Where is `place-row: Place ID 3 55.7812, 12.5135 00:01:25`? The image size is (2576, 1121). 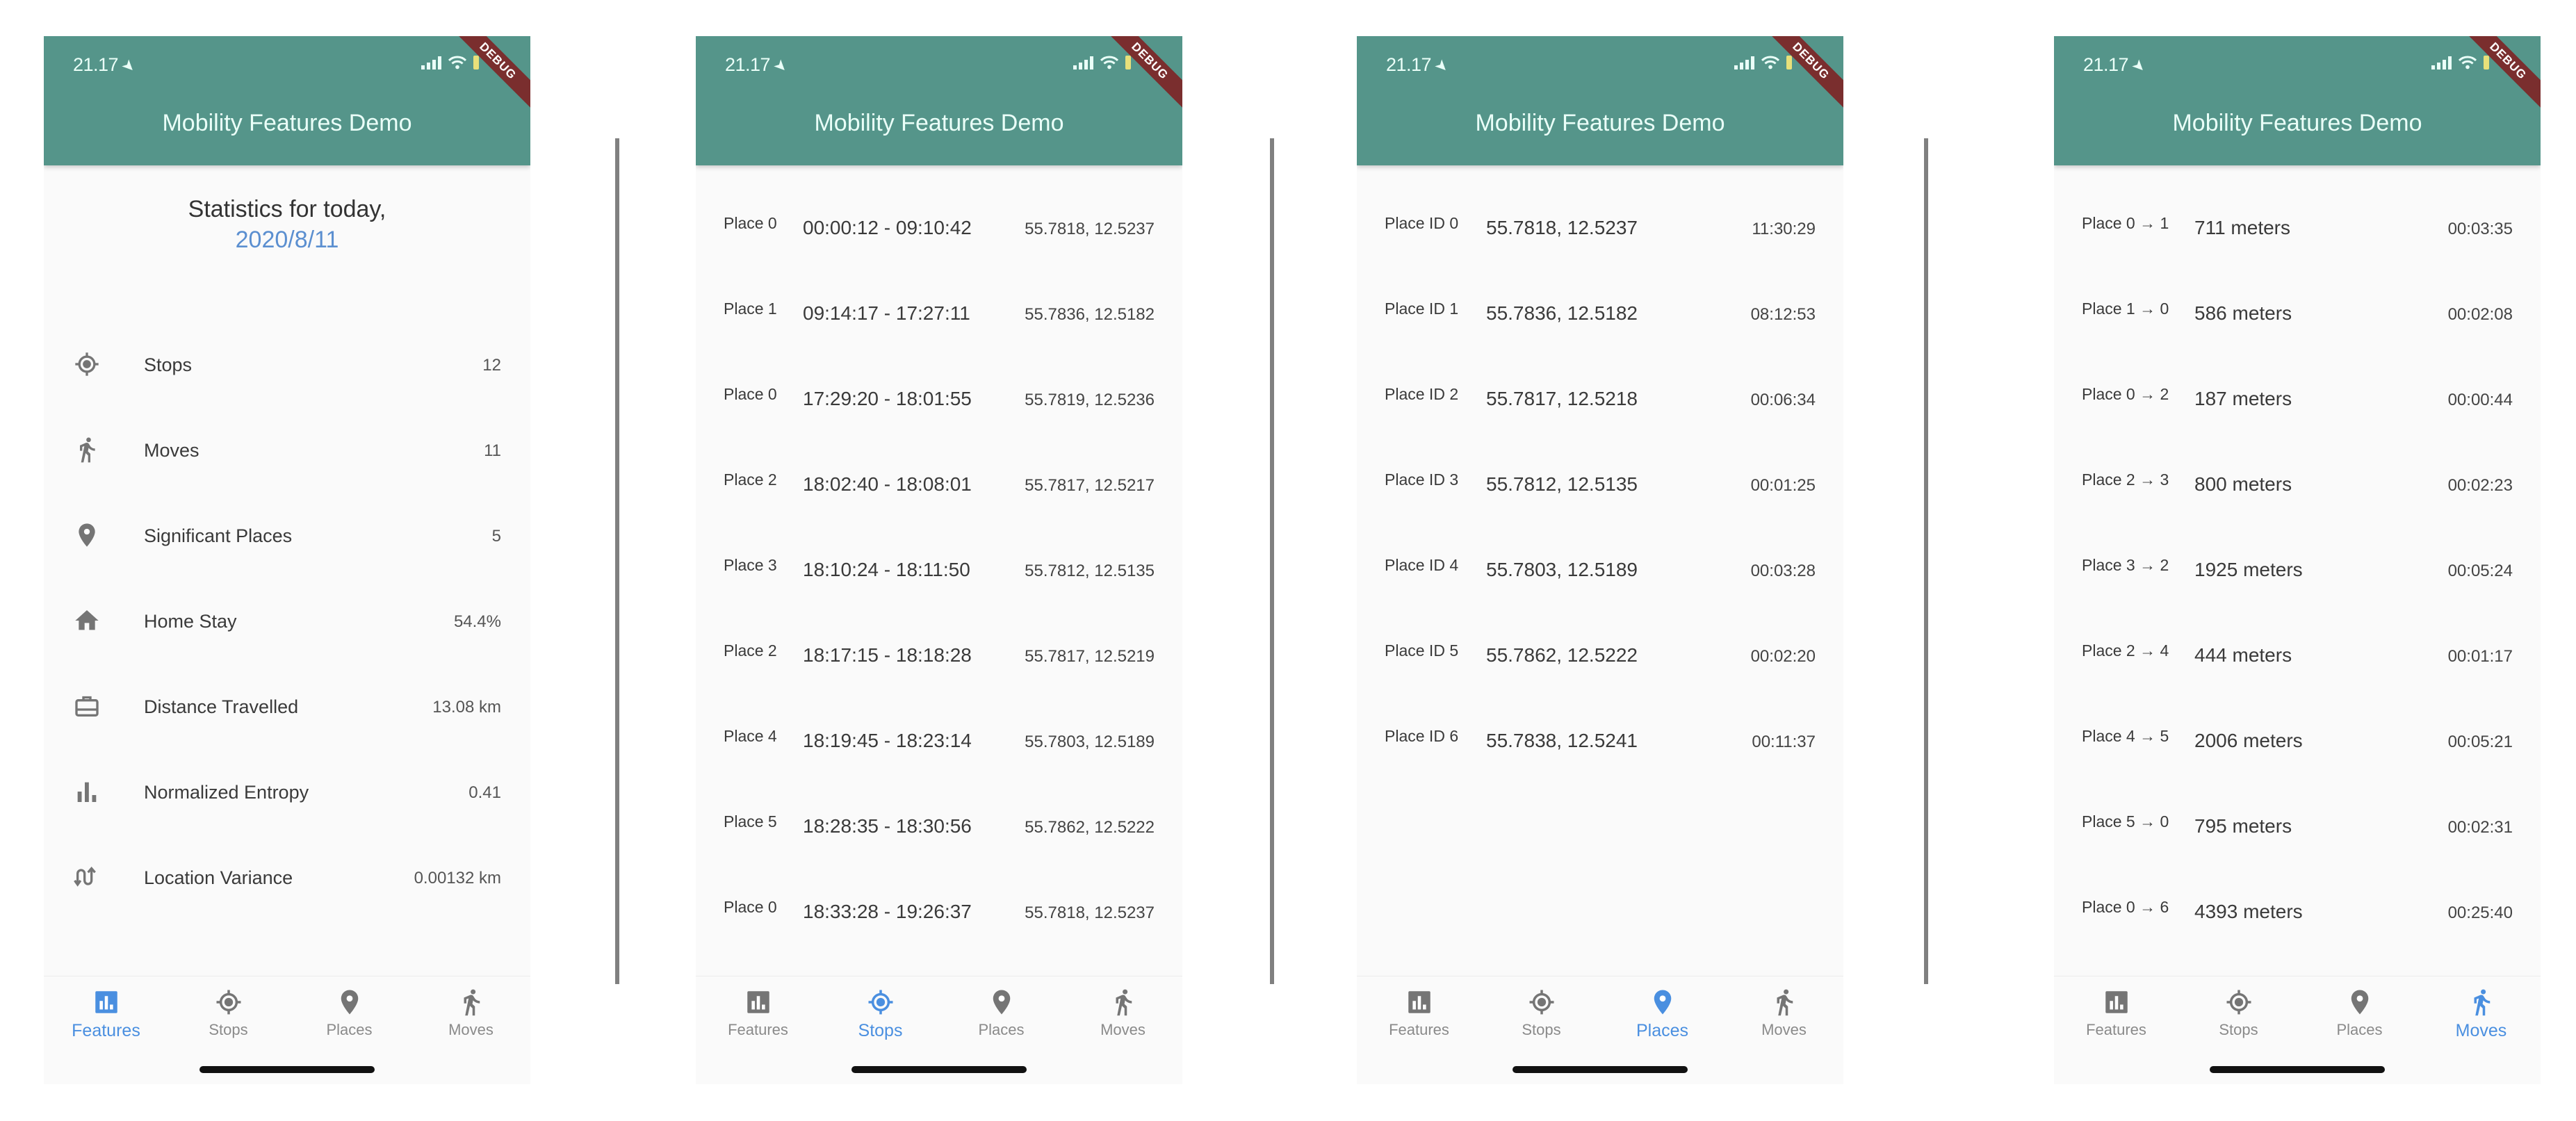 place-row: Place ID 3 55.7812, 12.5135 00:01:25 is located at coordinates (1600, 486).